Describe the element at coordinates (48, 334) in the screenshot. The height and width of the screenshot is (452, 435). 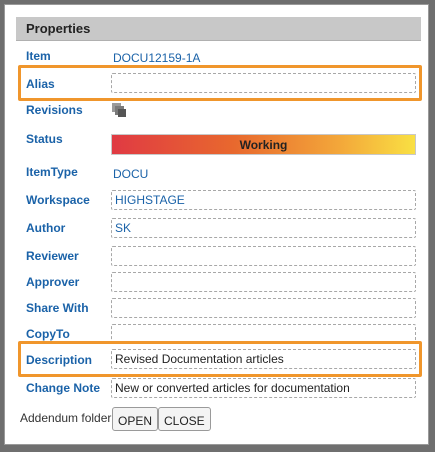
I see `copyto-label: CopyTo` at that location.